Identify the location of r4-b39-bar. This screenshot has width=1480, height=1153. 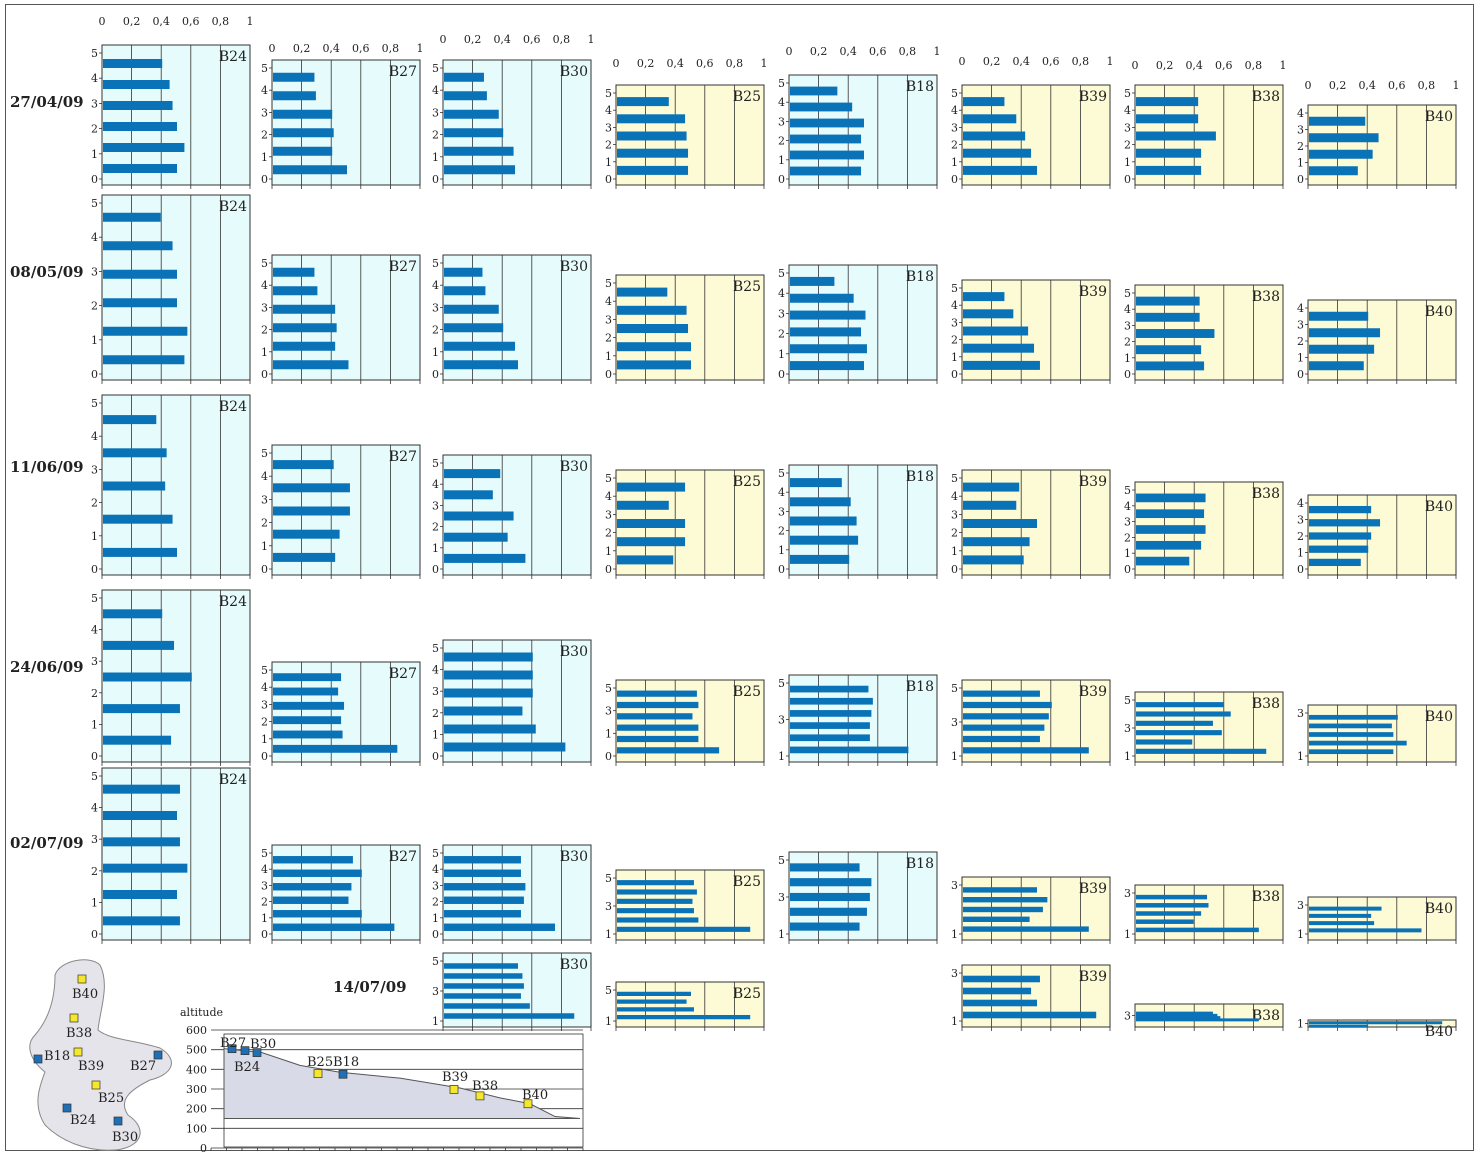
(1026, 750).